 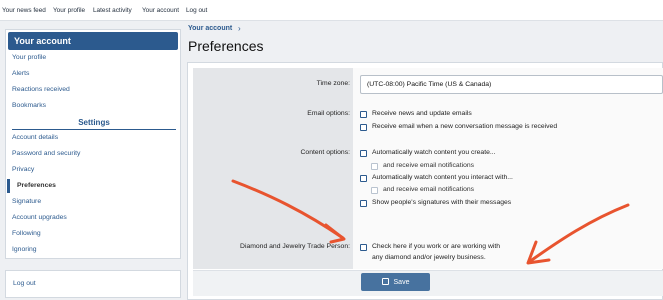 I want to click on annotation-arrow-right, so click(x=578, y=233).